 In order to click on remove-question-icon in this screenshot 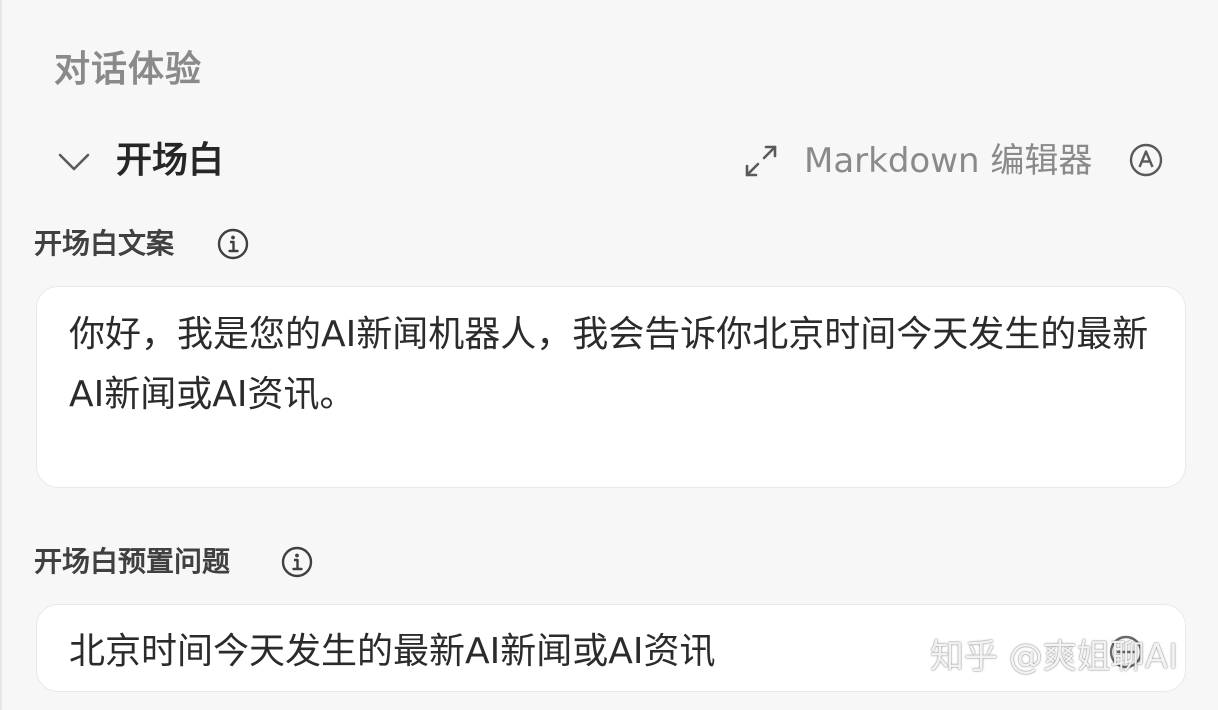, I will do `click(1126, 652)`.